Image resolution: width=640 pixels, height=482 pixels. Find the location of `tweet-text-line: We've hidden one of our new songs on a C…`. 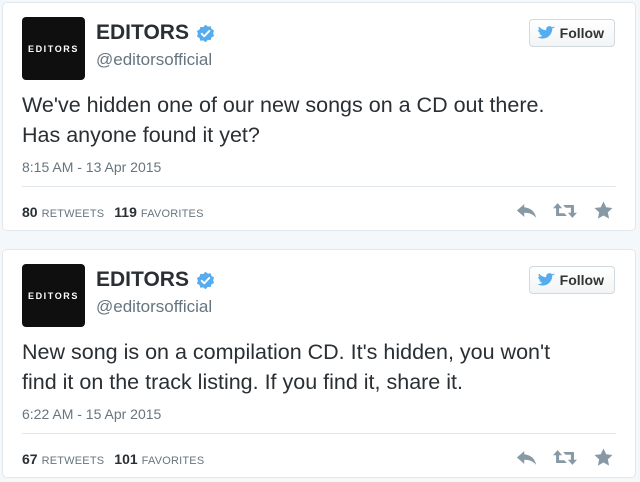

tweet-text-line: We've hidden one of our new songs on a C… is located at coordinates (283, 105).